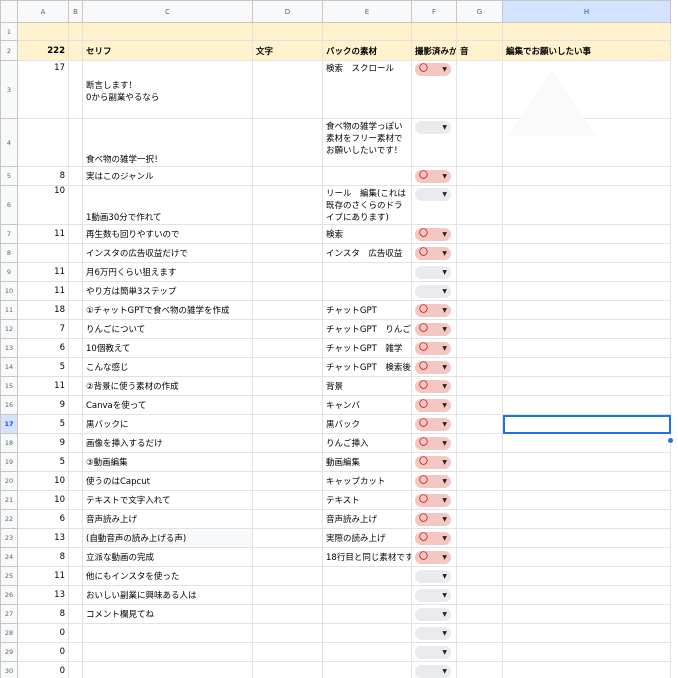 Image resolution: width=678 pixels, height=678 pixels. What do you see at coordinates (367, 310) in the screenshot?
I see `cell-e: チャットGPT` at bounding box center [367, 310].